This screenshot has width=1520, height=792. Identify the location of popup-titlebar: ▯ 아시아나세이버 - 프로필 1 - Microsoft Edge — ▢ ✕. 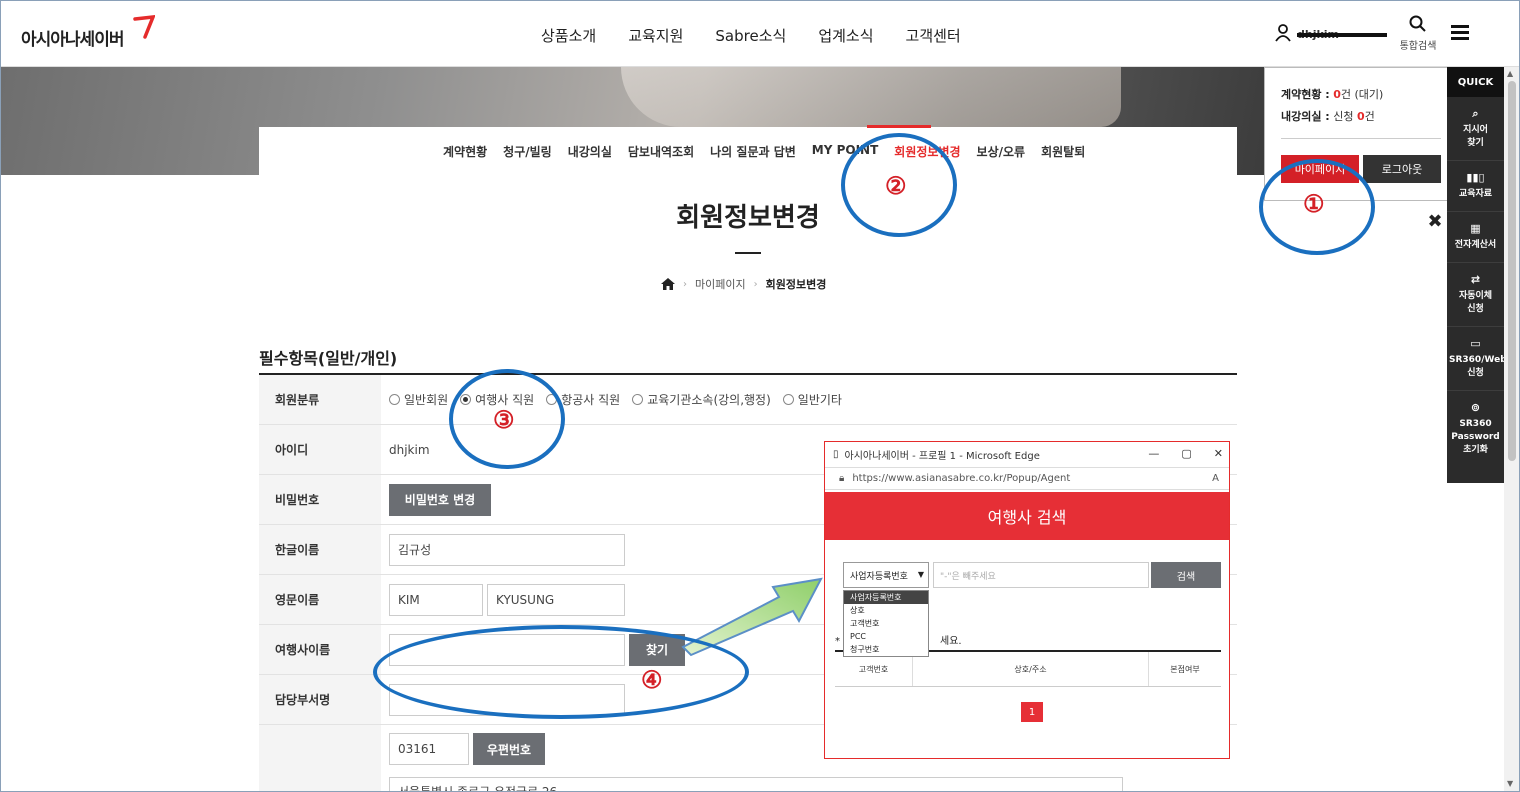
(1027, 455).